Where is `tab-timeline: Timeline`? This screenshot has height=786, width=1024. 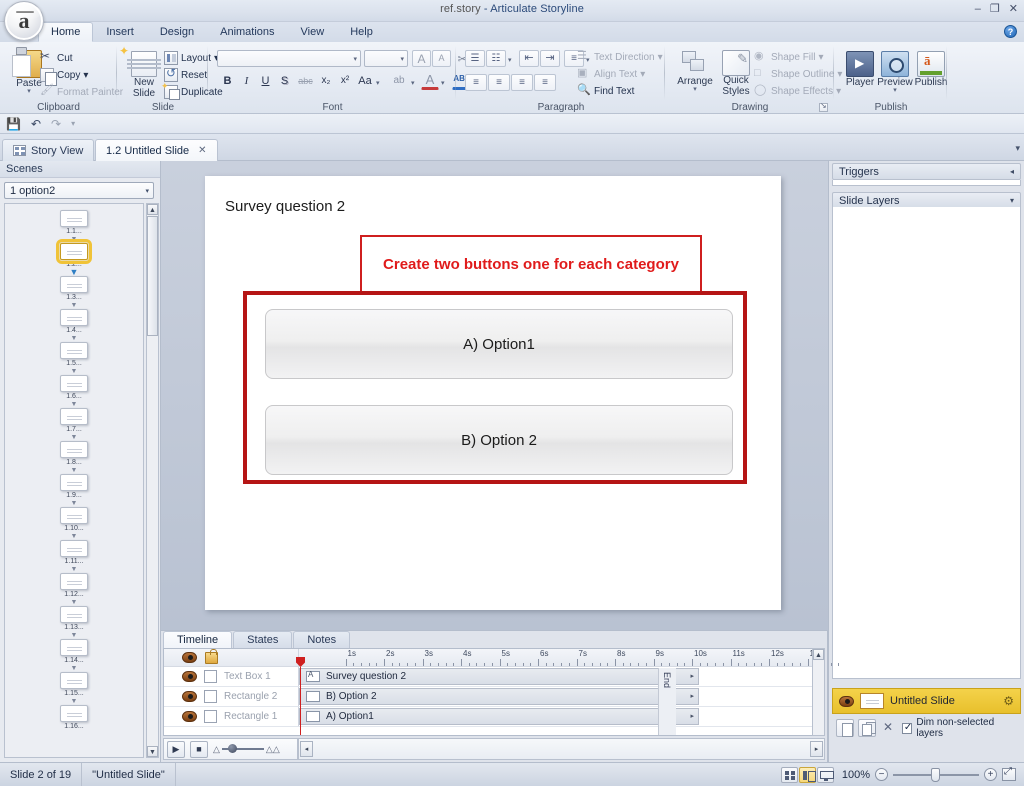 tab-timeline: Timeline is located at coordinates (198, 639).